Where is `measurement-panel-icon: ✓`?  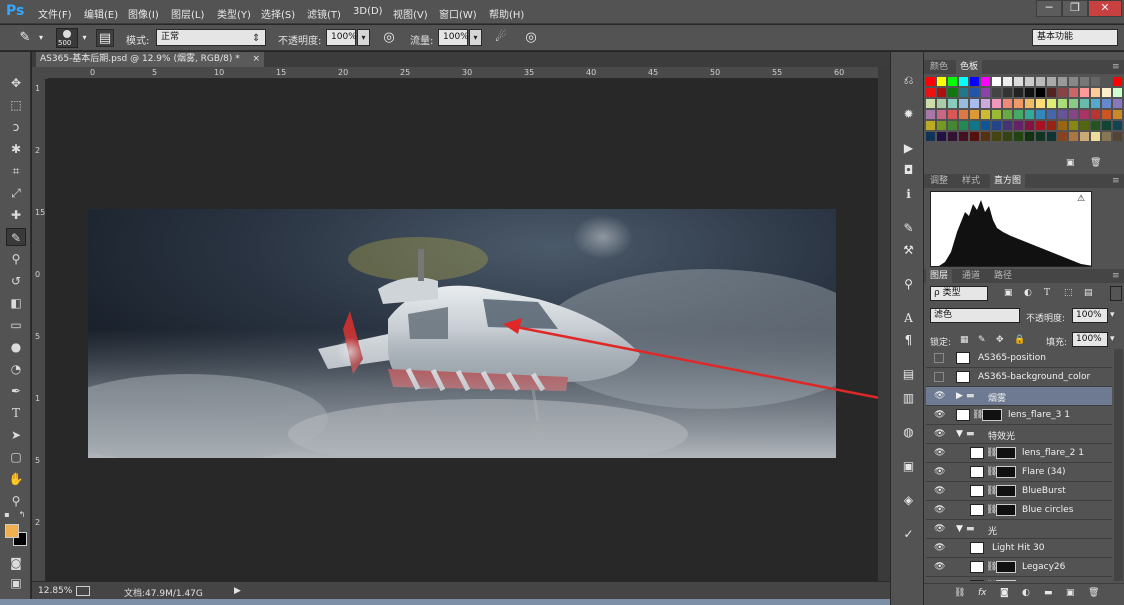 measurement-panel-icon: ✓ is located at coordinates (908, 534).